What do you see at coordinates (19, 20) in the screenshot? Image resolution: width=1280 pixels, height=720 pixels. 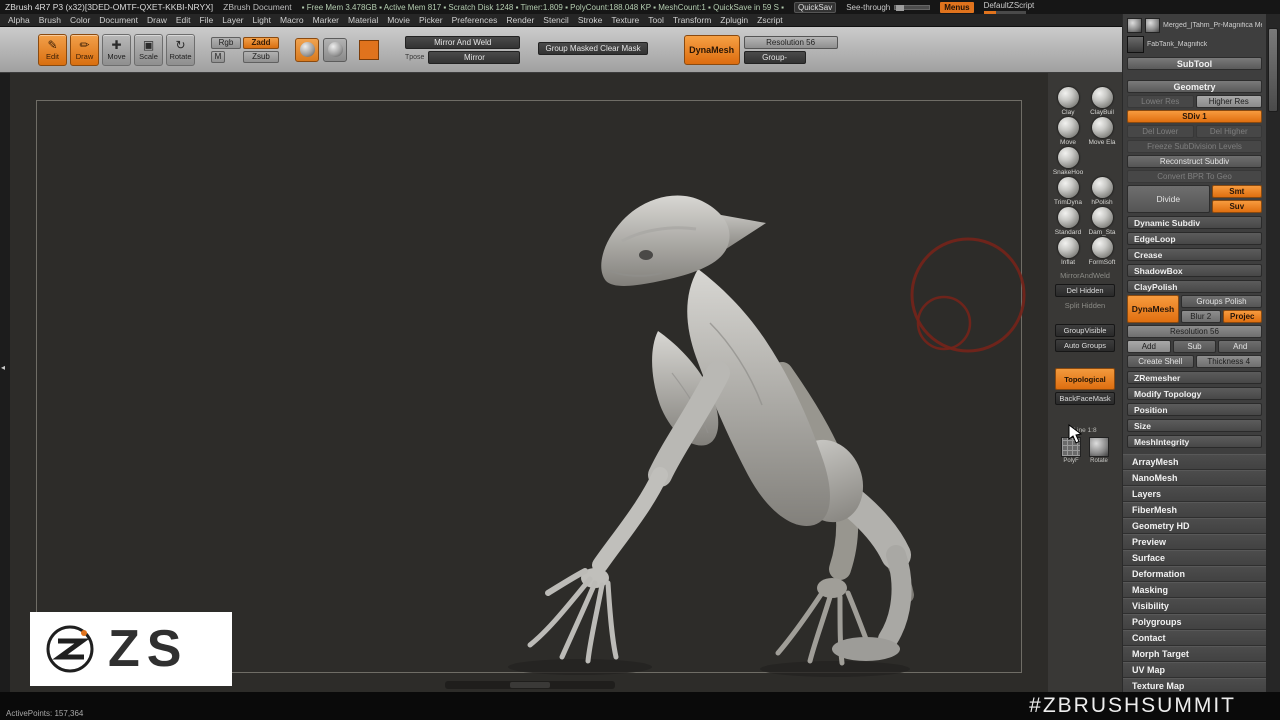 I see `menu-item: Alpha` at bounding box center [19, 20].